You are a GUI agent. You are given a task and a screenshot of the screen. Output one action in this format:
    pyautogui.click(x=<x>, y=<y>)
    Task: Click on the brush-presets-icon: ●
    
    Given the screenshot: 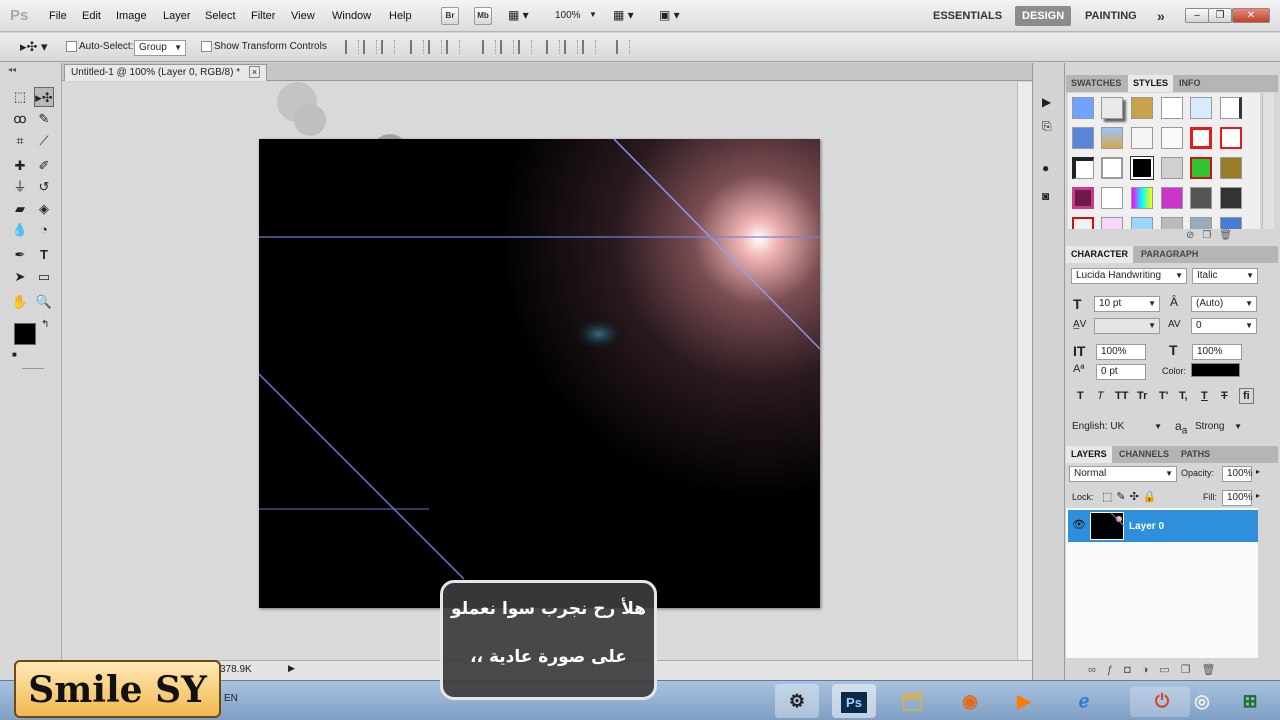 What is the action you would take?
    pyautogui.click(x=1045, y=168)
    